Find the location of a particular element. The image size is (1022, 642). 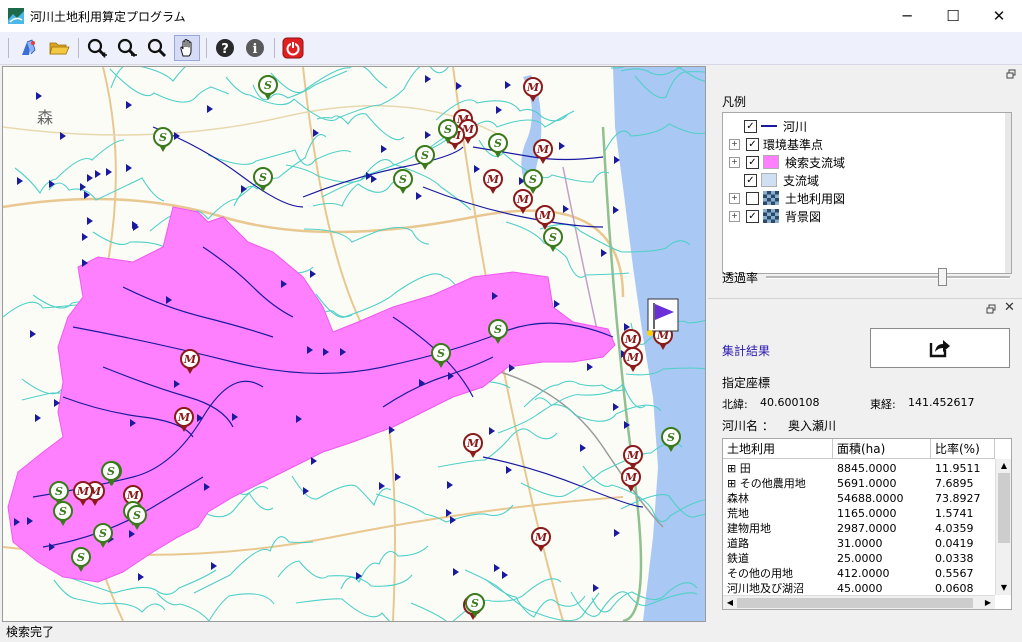

toolbar: ? i is located at coordinates (511, 48).